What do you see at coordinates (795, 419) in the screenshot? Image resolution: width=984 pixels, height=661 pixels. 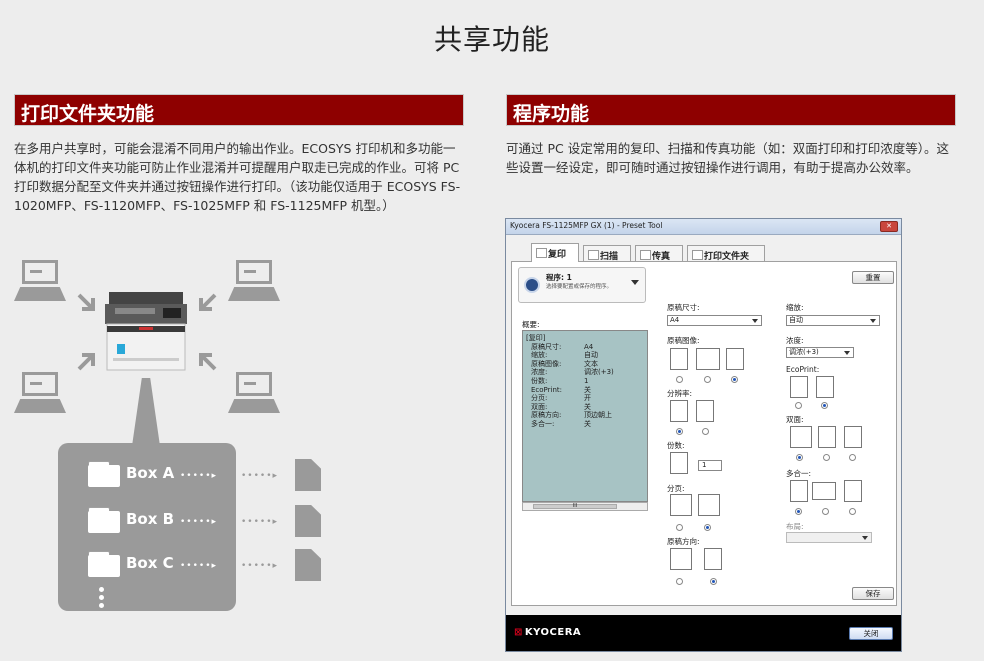 I see `duplex-label: 双面:` at bounding box center [795, 419].